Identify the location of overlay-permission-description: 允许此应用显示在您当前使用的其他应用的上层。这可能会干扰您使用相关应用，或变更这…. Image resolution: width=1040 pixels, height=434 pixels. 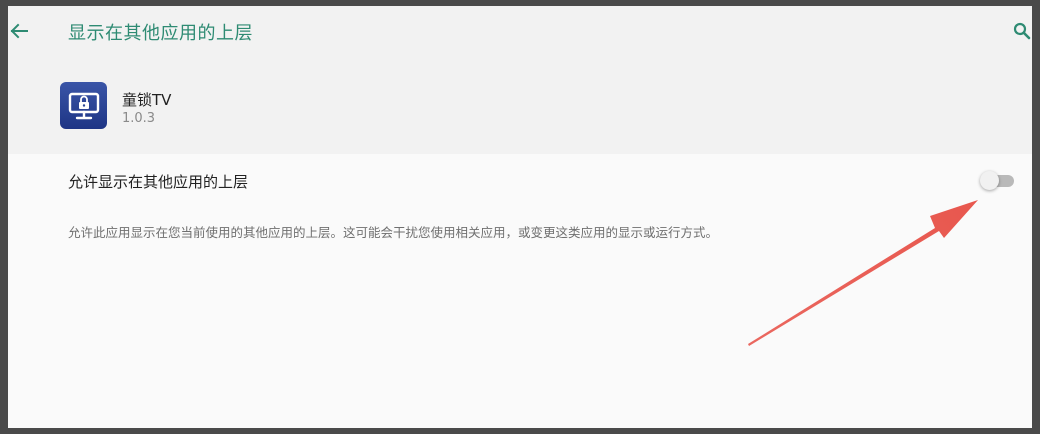
(393, 232).